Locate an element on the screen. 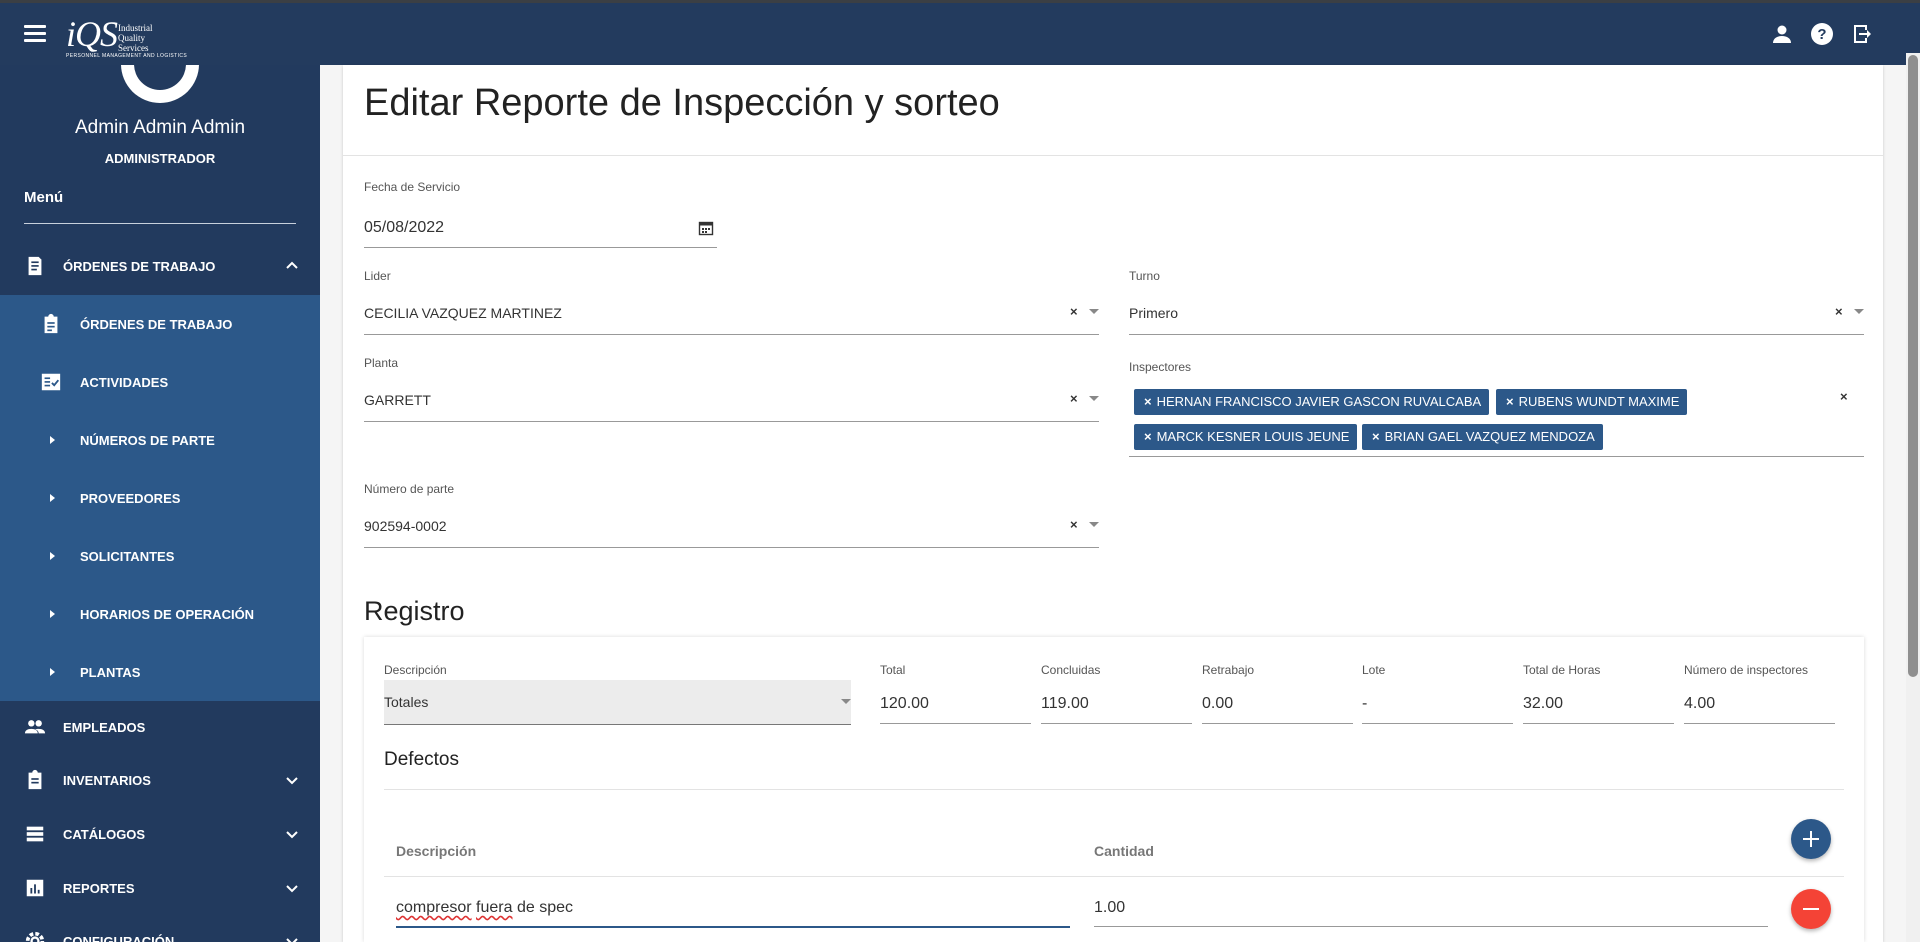  sidebar-item-empleados: EMPLEADOS is located at coordinates (160, 727).